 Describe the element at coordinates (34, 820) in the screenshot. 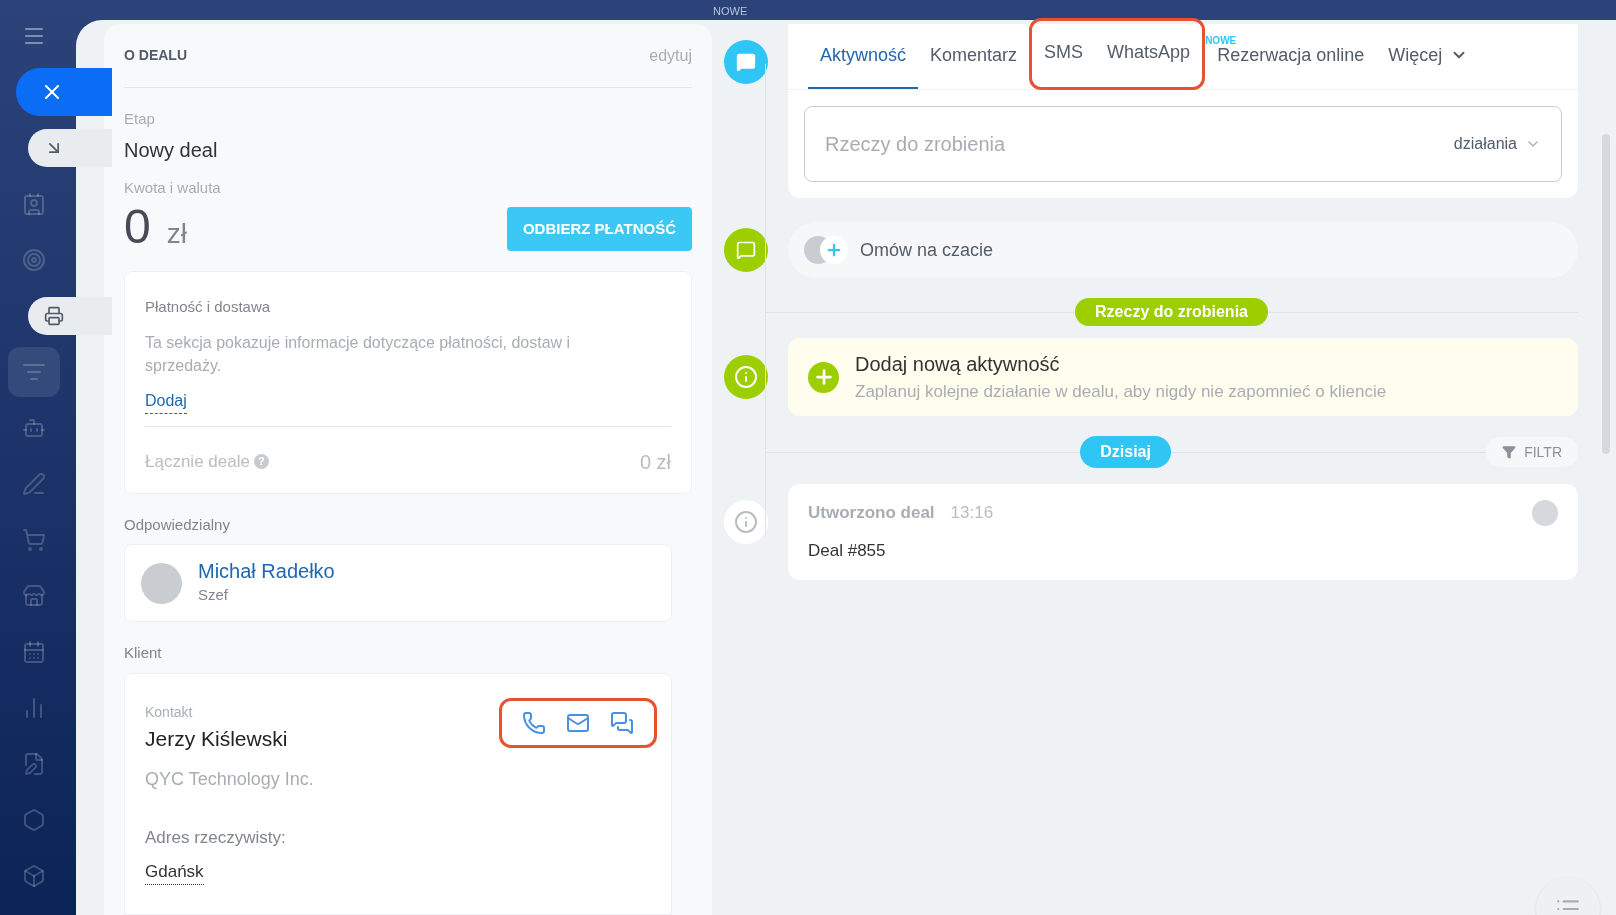

I see `hexagon-icon` at that location.